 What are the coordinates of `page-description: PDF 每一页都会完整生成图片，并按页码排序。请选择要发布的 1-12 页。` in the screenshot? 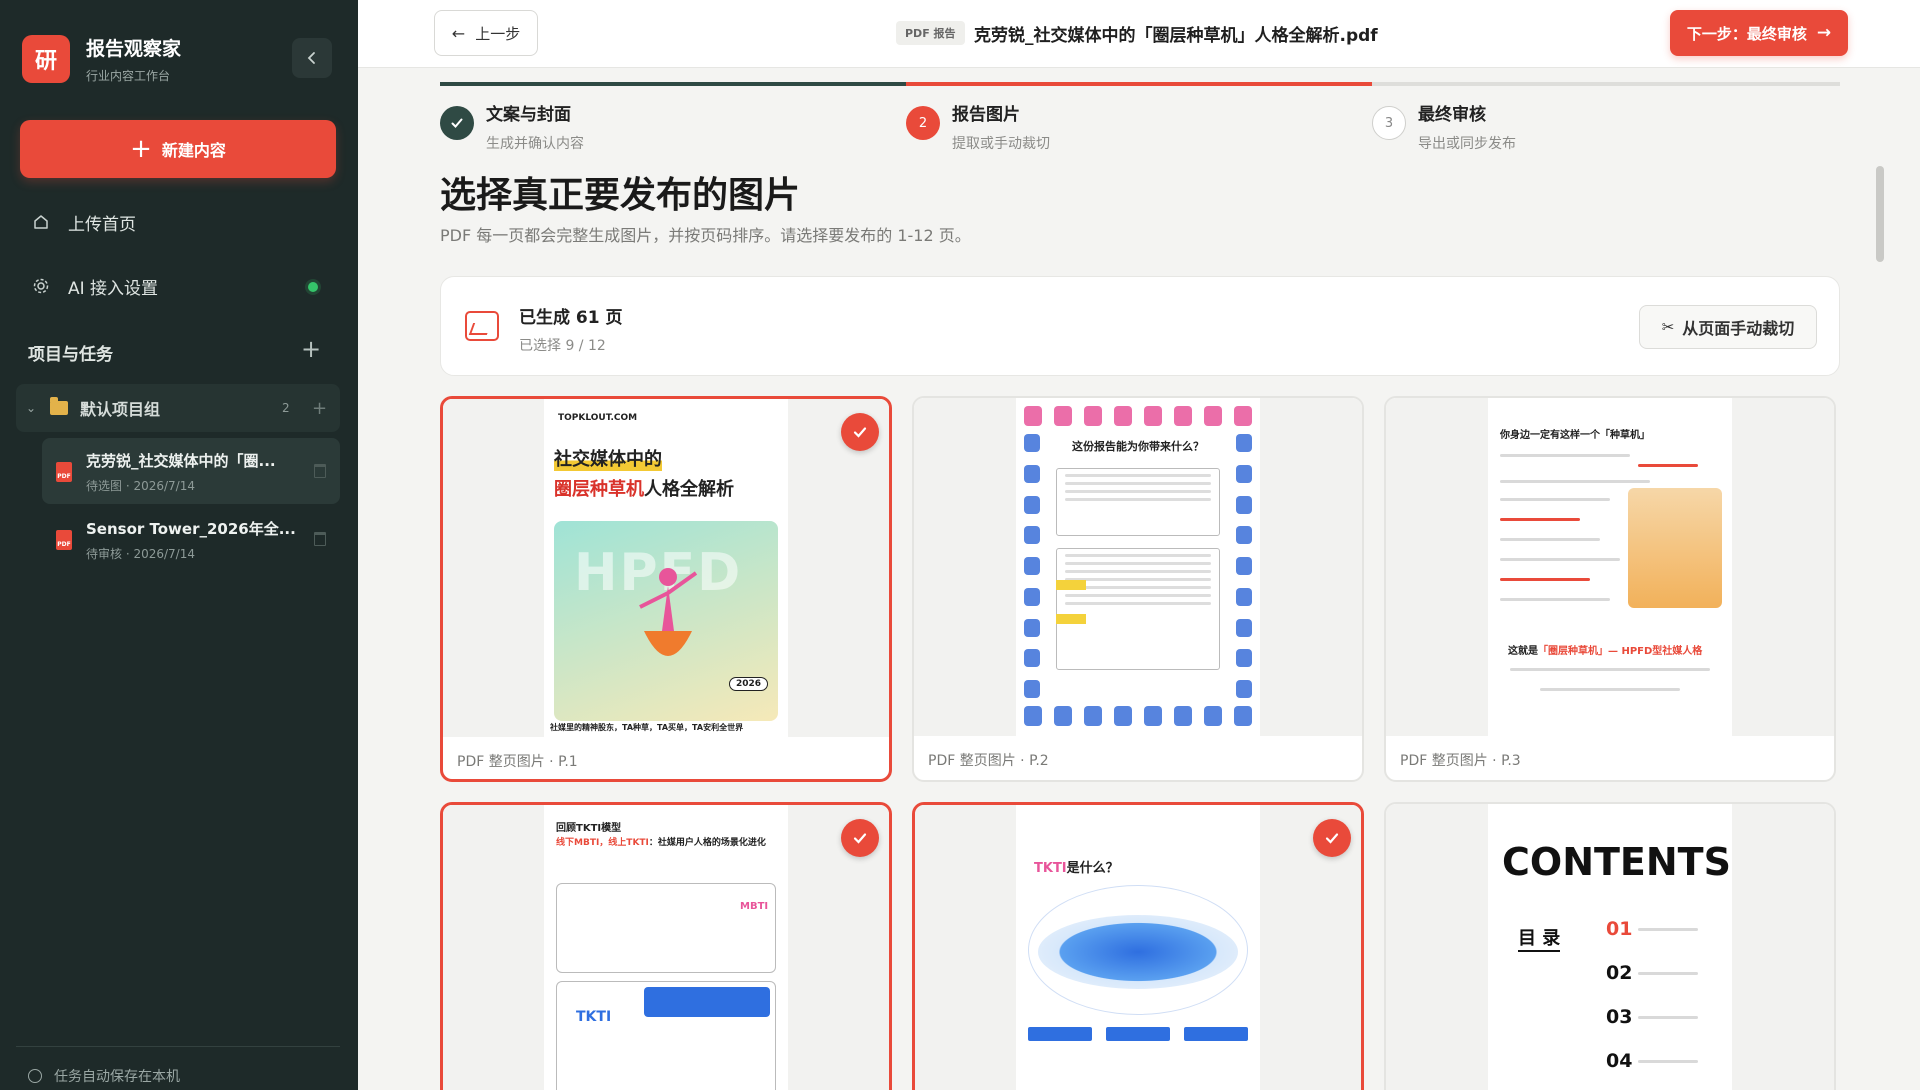 It's located at (705, 235).